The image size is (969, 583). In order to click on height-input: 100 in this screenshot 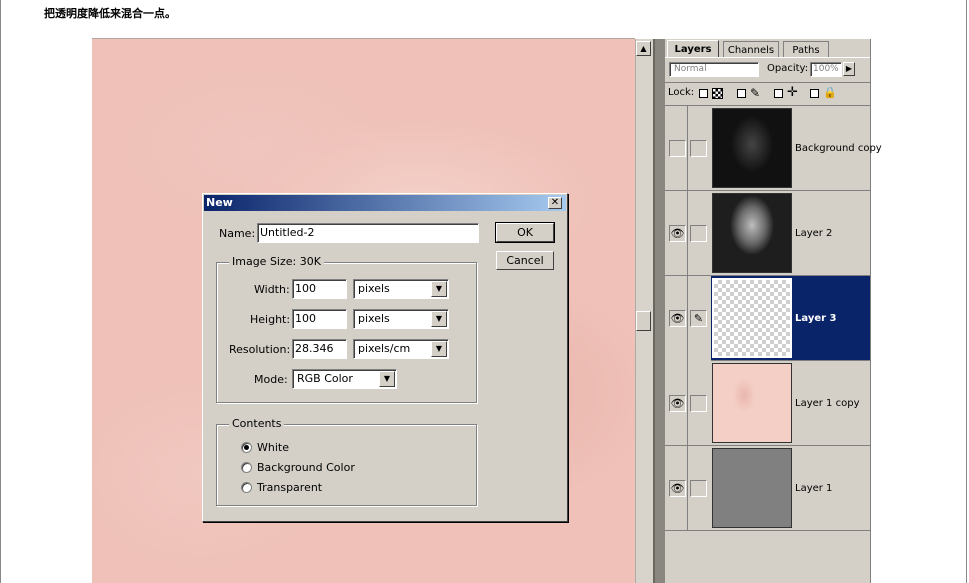, I will do `click(319, 319)`.